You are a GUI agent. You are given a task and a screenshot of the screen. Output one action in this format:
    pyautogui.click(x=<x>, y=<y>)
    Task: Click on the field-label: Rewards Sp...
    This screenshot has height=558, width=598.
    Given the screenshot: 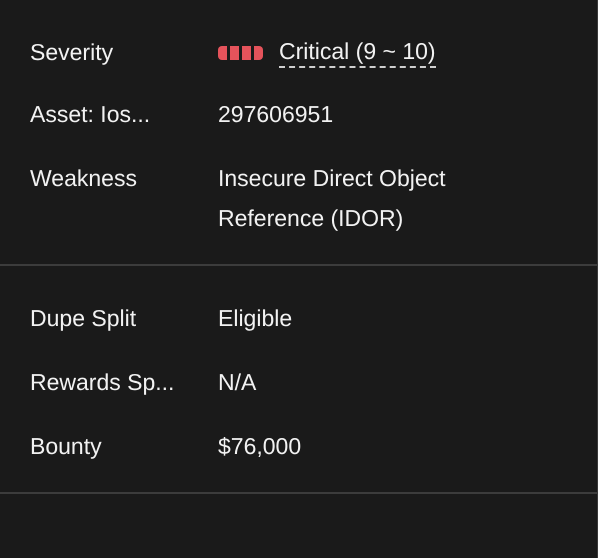 What is the action you would take?
    pyautogui.click(x=103, y=382)
    